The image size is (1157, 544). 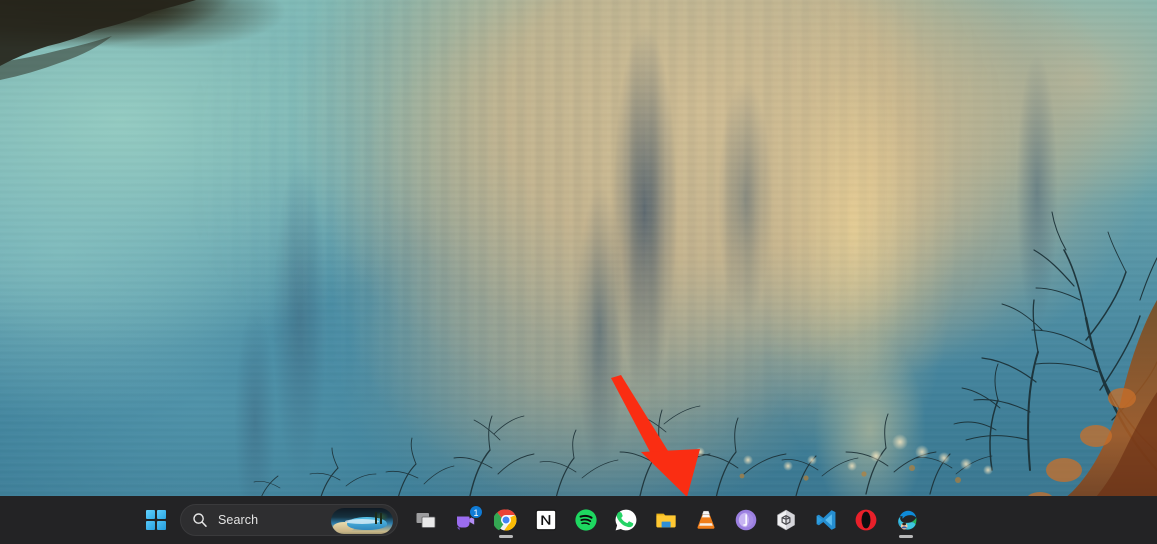 I want to click on start-button, so click(x=156, y=520).